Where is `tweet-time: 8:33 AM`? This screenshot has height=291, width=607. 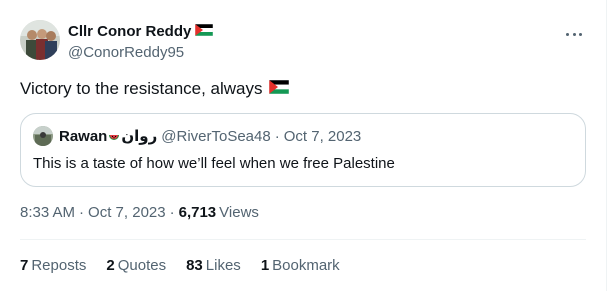
tweet-time: 8:33 AM is located at coordinates (47, 213).